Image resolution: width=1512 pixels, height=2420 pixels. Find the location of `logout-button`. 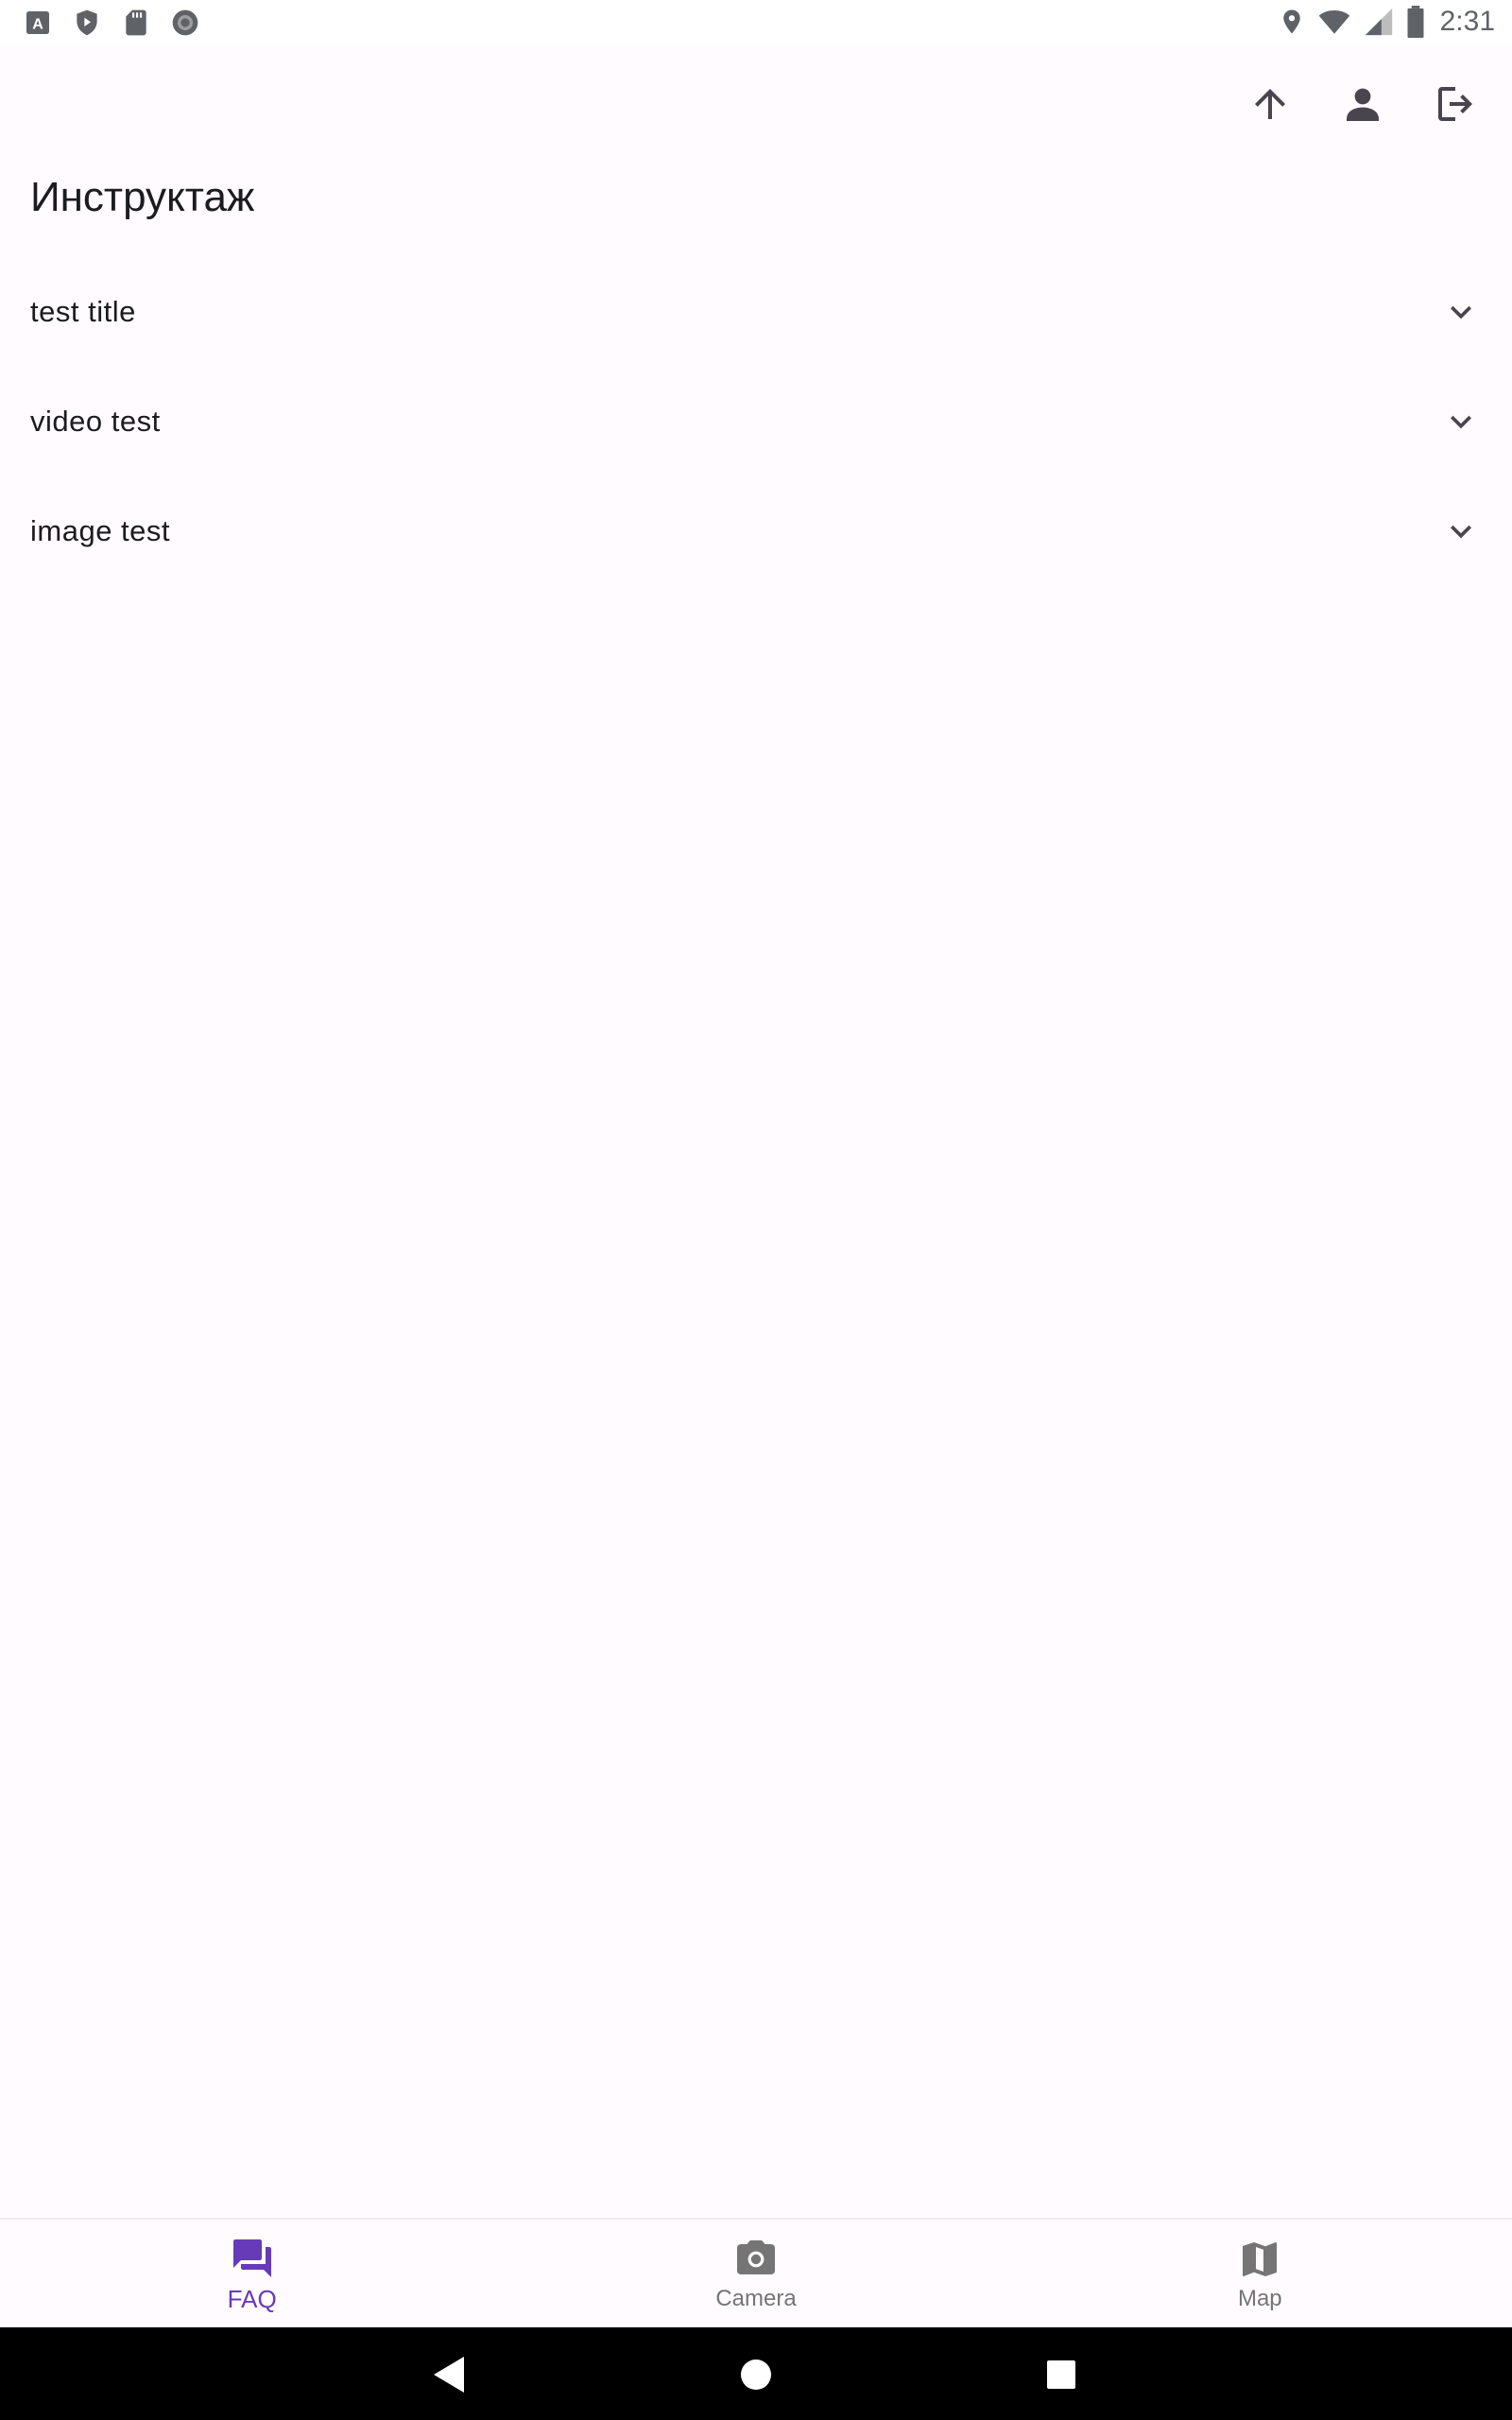

logout-button is located at coordinates (1455, 104).